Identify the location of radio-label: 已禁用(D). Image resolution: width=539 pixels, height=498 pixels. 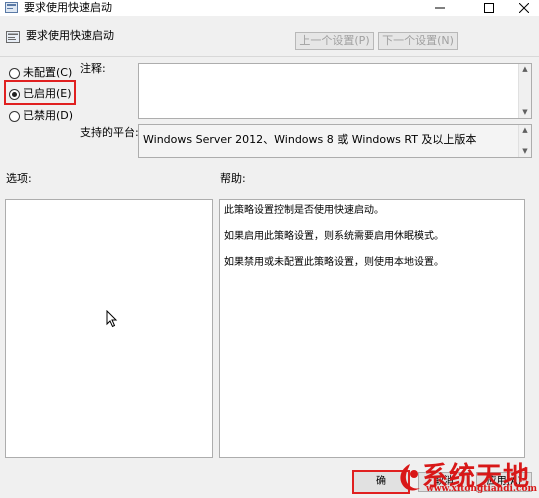
(48, 115).